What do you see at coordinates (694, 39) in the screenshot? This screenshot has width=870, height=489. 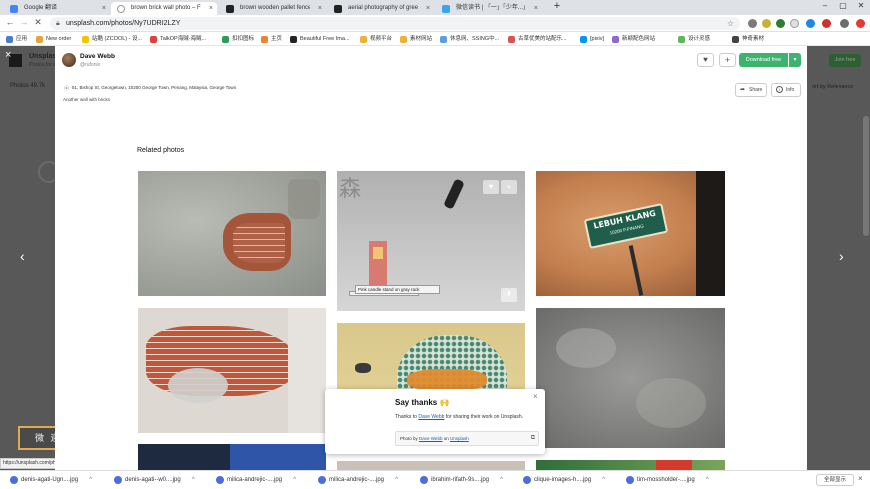 I see `bookmark: 设计灵感` at bounding box center [694, 39].